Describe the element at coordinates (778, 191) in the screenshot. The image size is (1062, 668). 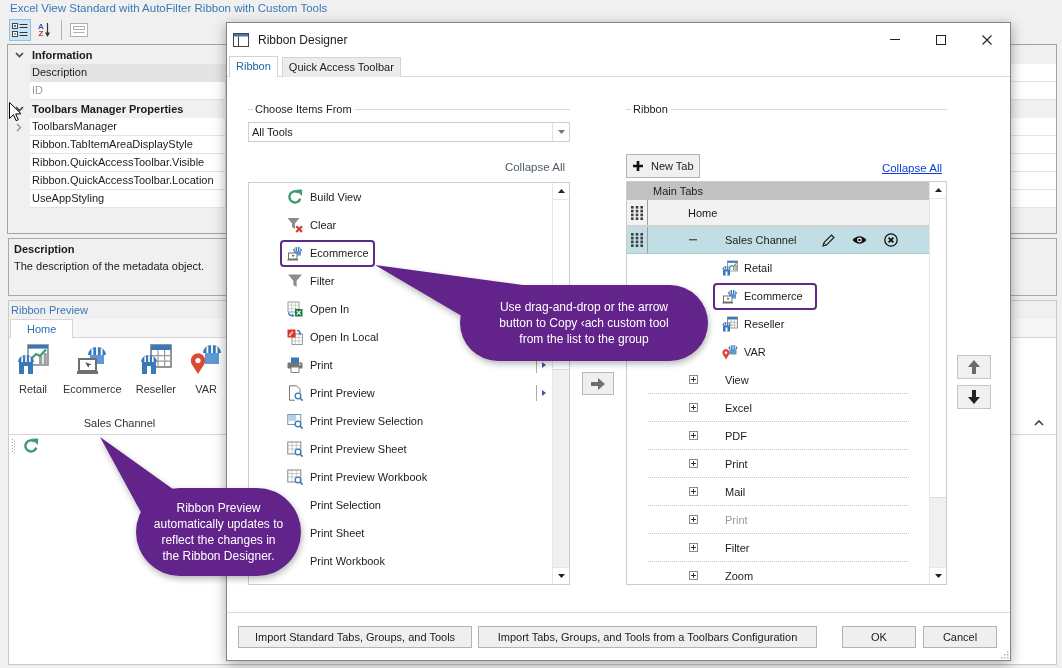
I see `tree-header: Main Tabs` at that location.